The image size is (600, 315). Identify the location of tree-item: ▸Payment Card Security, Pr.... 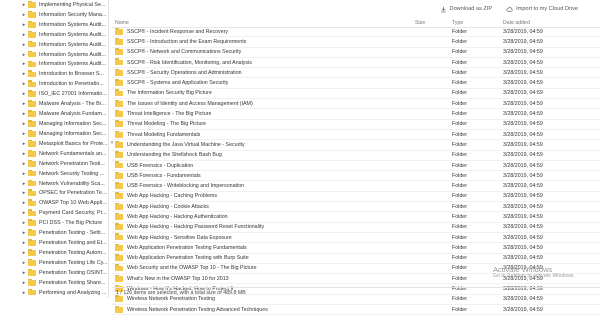
(54, 213).